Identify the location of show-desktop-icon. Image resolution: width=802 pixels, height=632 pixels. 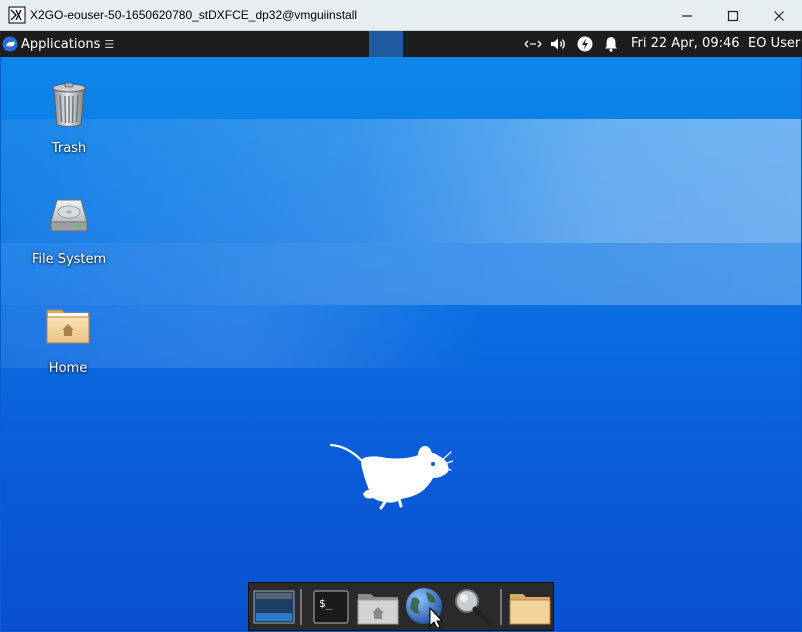
(274, 606).